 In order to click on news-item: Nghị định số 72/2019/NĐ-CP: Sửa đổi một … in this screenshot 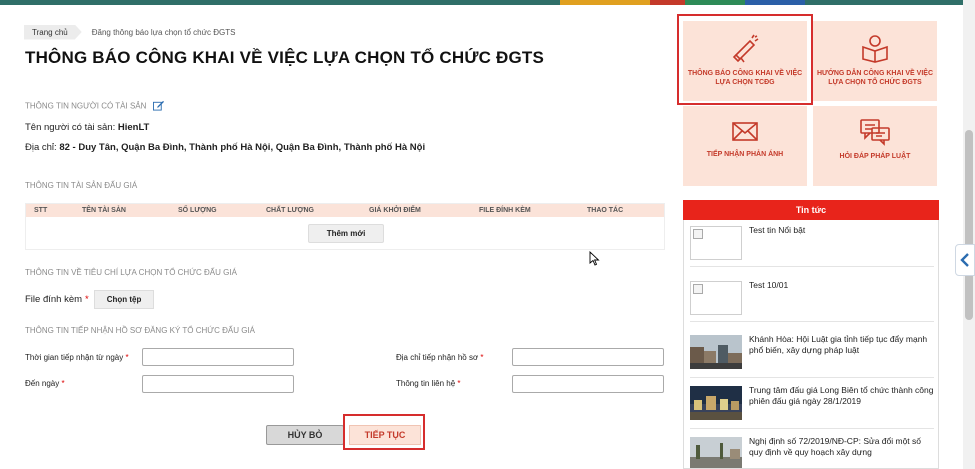, I will do `click(812, 449)`.